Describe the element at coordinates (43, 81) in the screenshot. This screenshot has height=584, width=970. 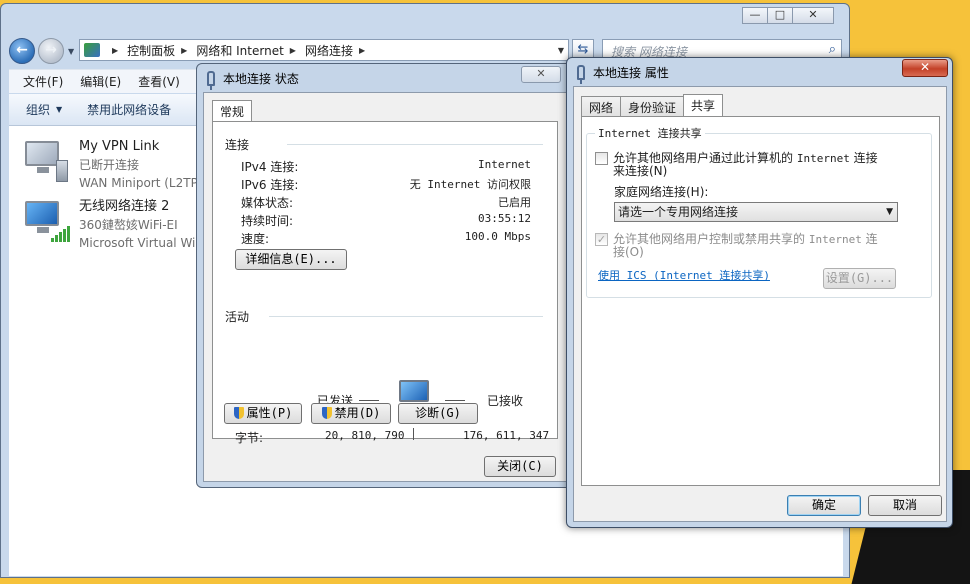
I see `menu-file: 文件(F)` at that location.